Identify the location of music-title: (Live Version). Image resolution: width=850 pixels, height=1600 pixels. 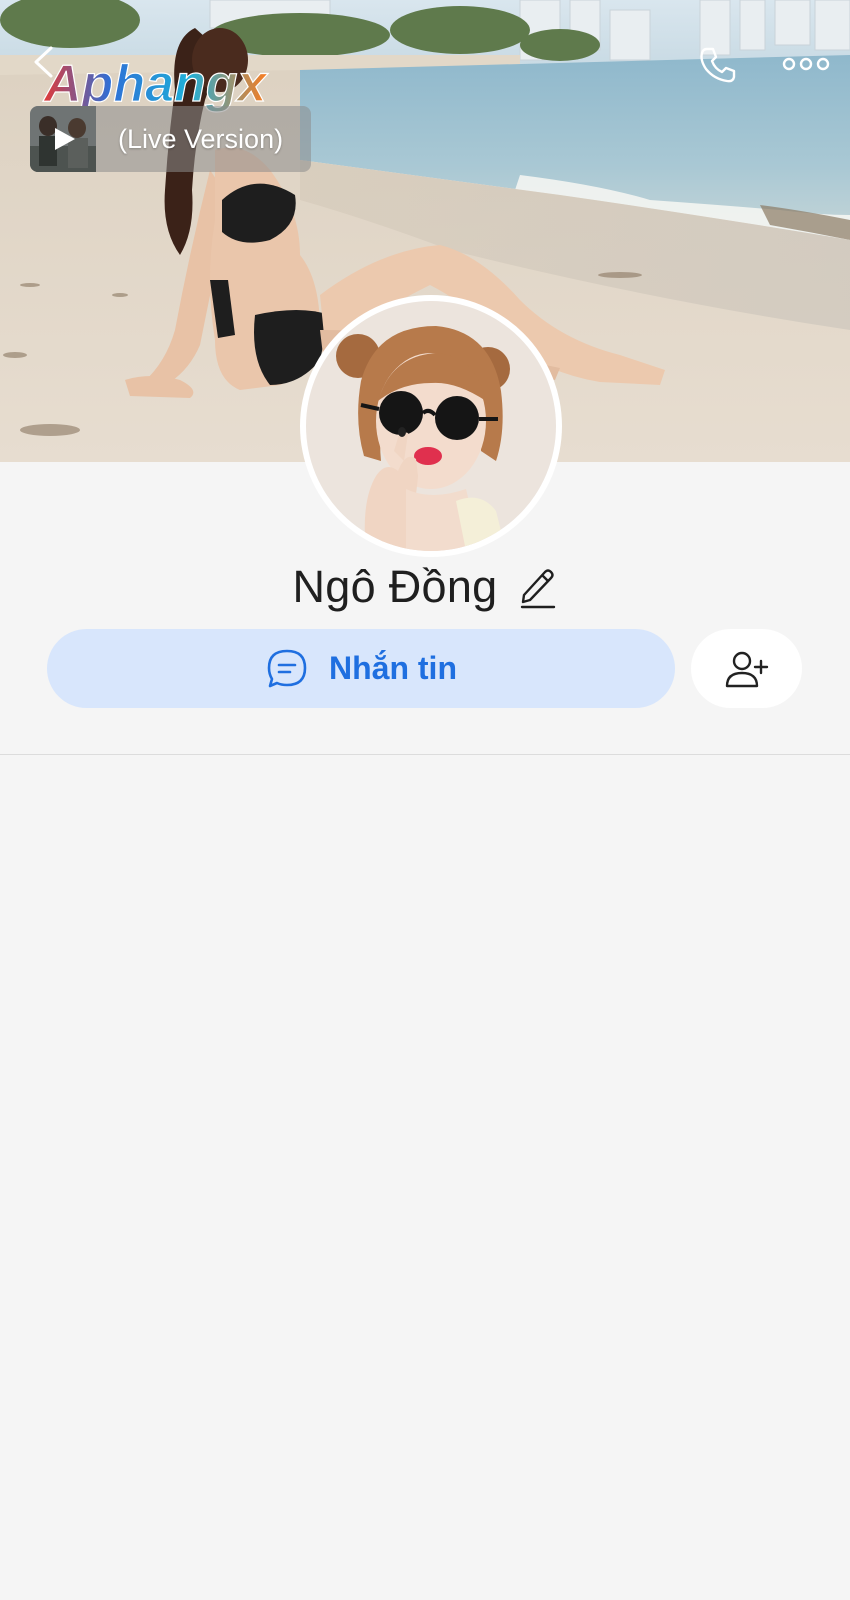
(201, 138).